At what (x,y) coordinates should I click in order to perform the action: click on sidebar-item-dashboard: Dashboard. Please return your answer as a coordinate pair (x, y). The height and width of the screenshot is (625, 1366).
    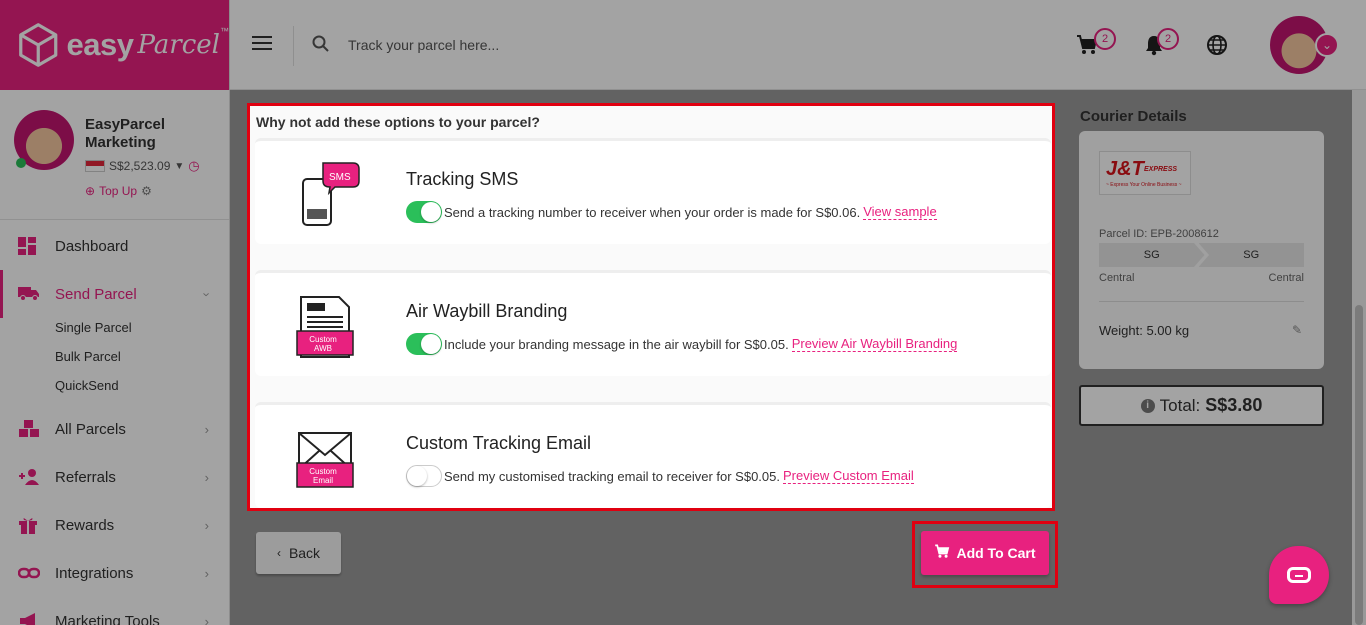
    Looking at the image, I should click on (114, 246).